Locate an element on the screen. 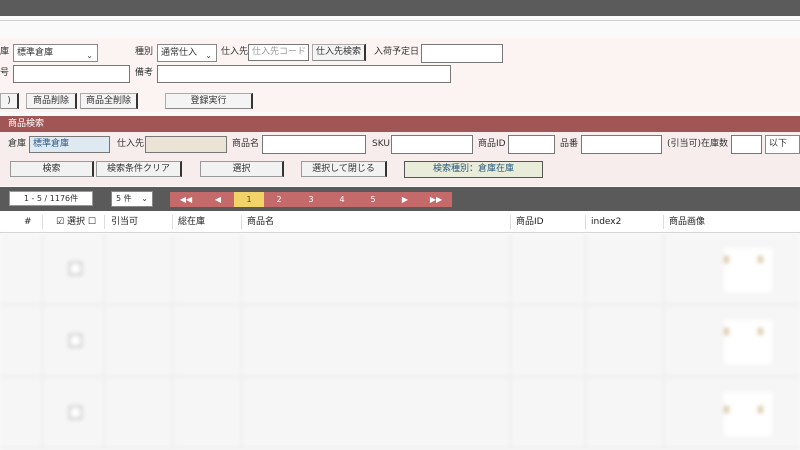 The width and height of the screenshot is (800, 450). results-table-header: # ☑ 選択 ☐ 引当可 総在庫 商品名 商品ID index2 商品画像 is located at coordinates (400, 222).